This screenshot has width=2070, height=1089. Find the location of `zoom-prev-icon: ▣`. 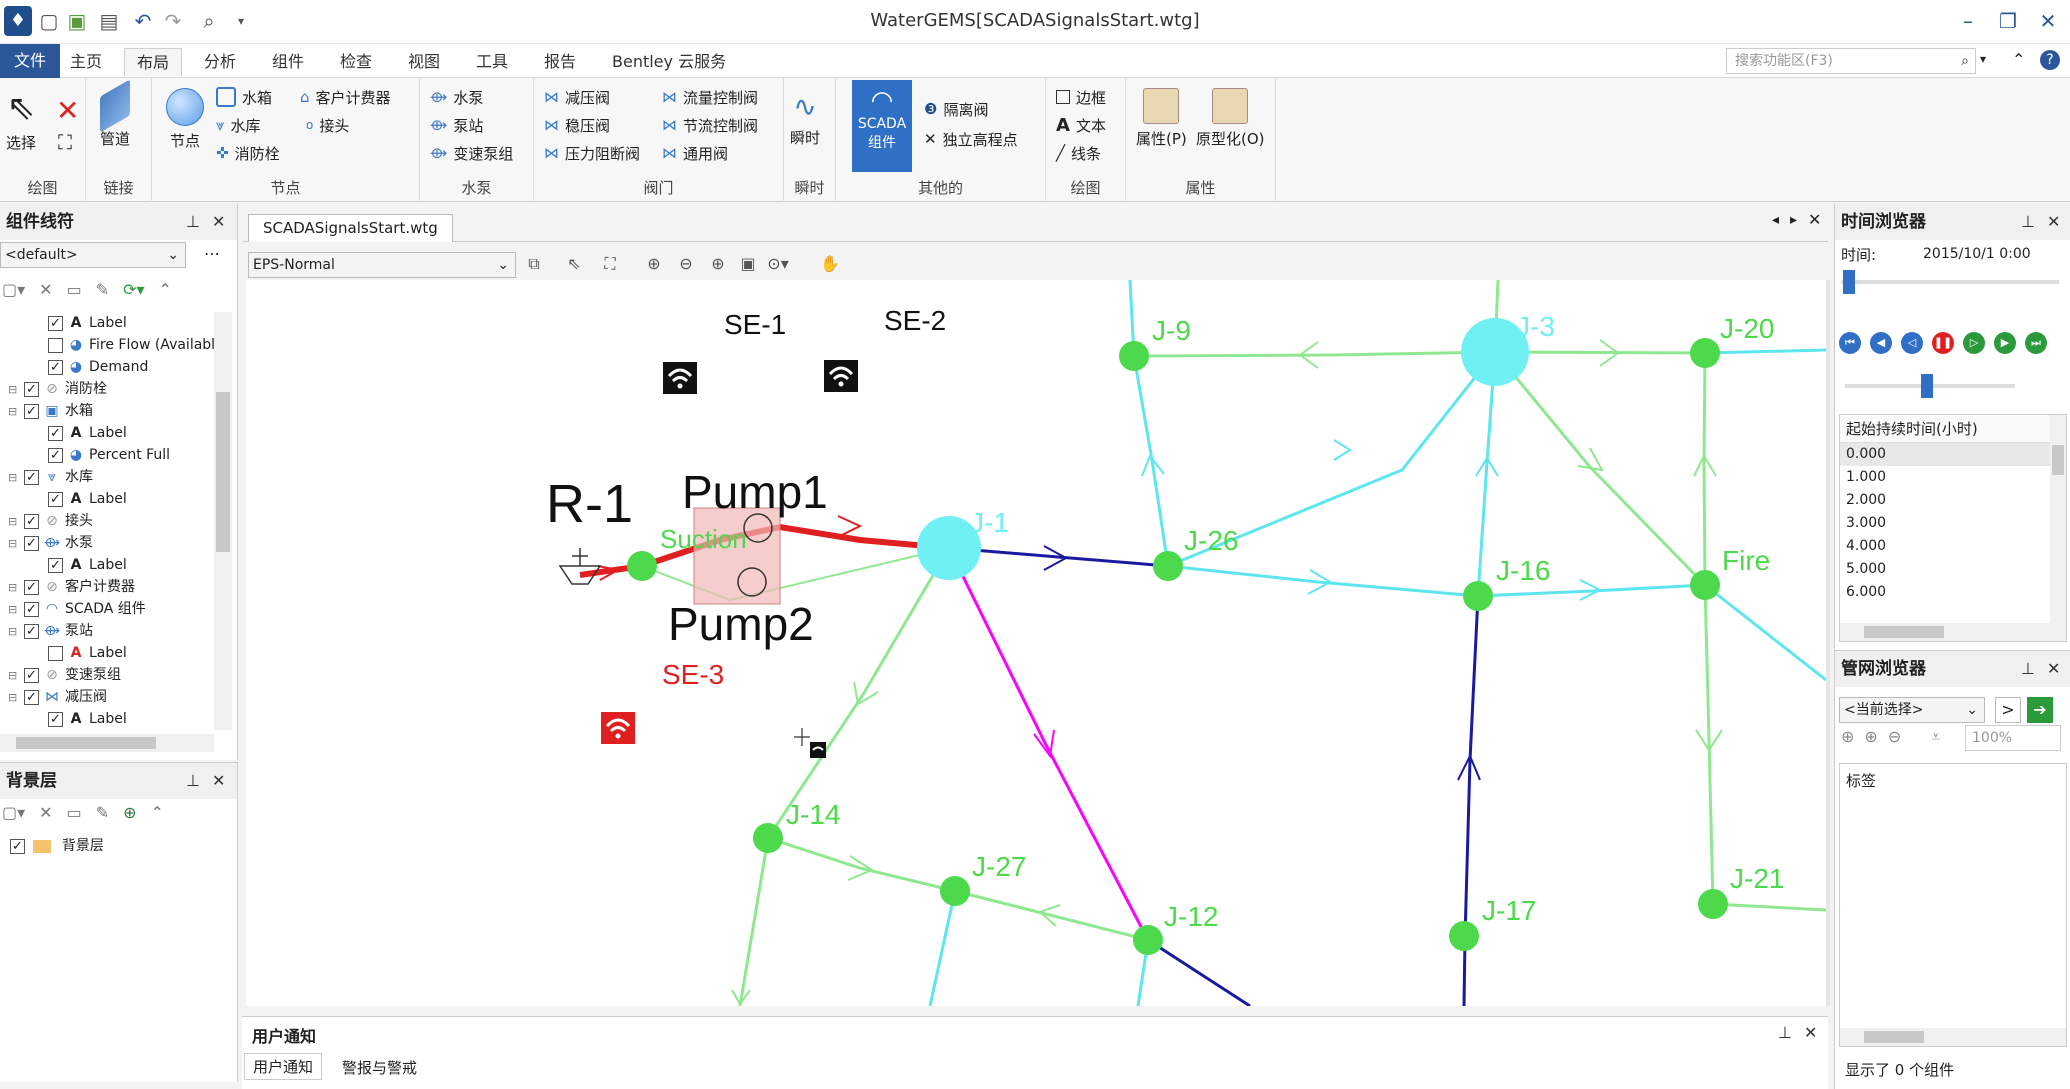

zoom-prev-icon: ▣ is located at coordinates (748, 266).